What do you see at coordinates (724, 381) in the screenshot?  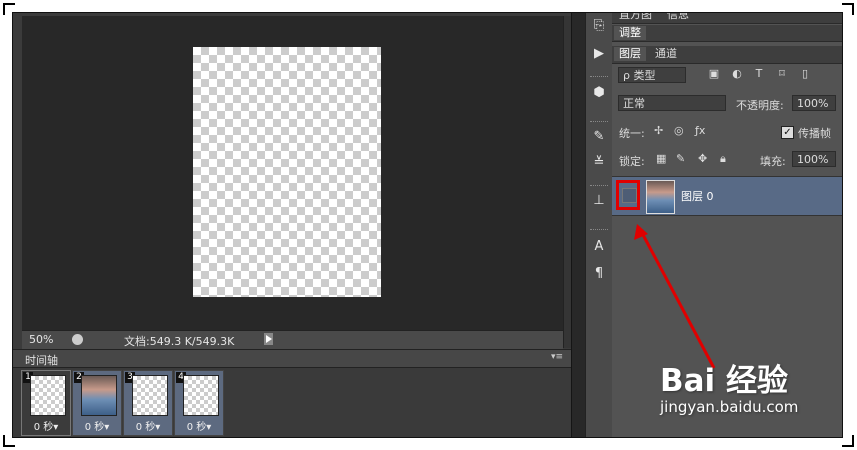 I see `watermark-brand: Bai 经验` at bounding box center [724, 381].